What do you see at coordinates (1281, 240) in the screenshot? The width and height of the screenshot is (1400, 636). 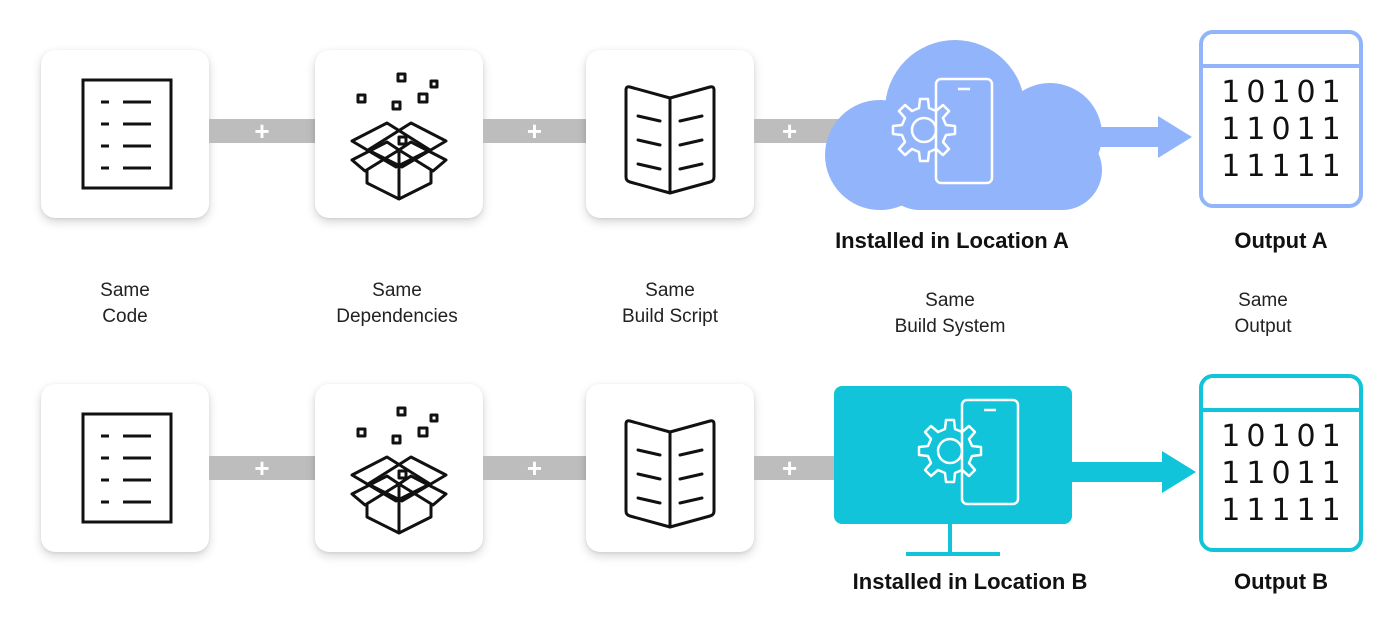 I see `output-label-a: Output A` at bounding box center [1281, 240].